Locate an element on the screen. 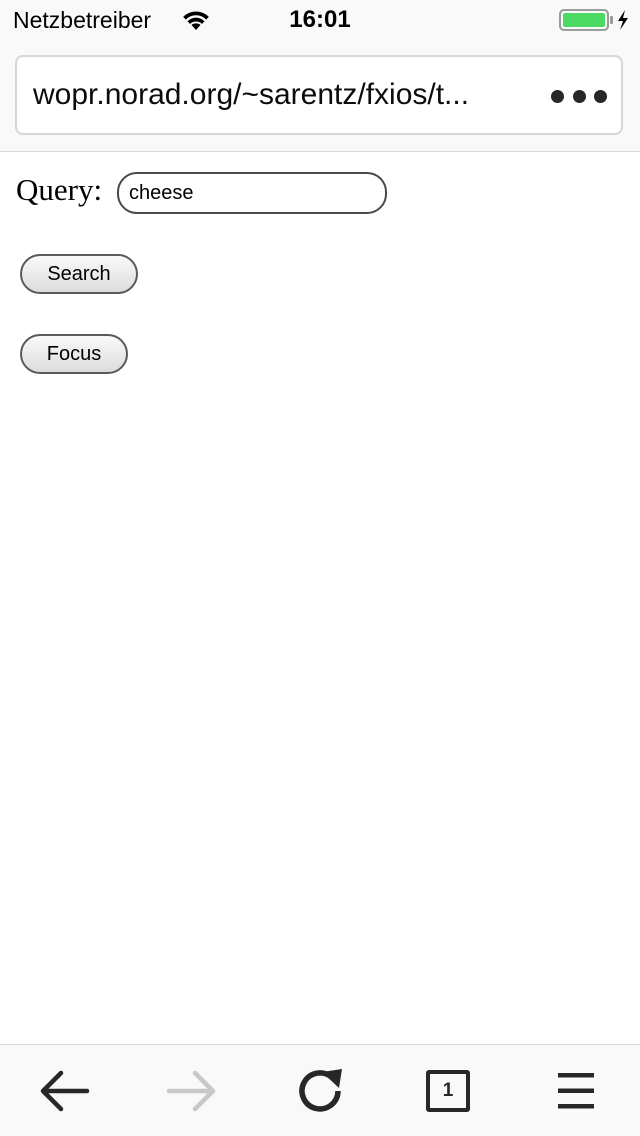  menu-button is located at coordinates (576, 1091).